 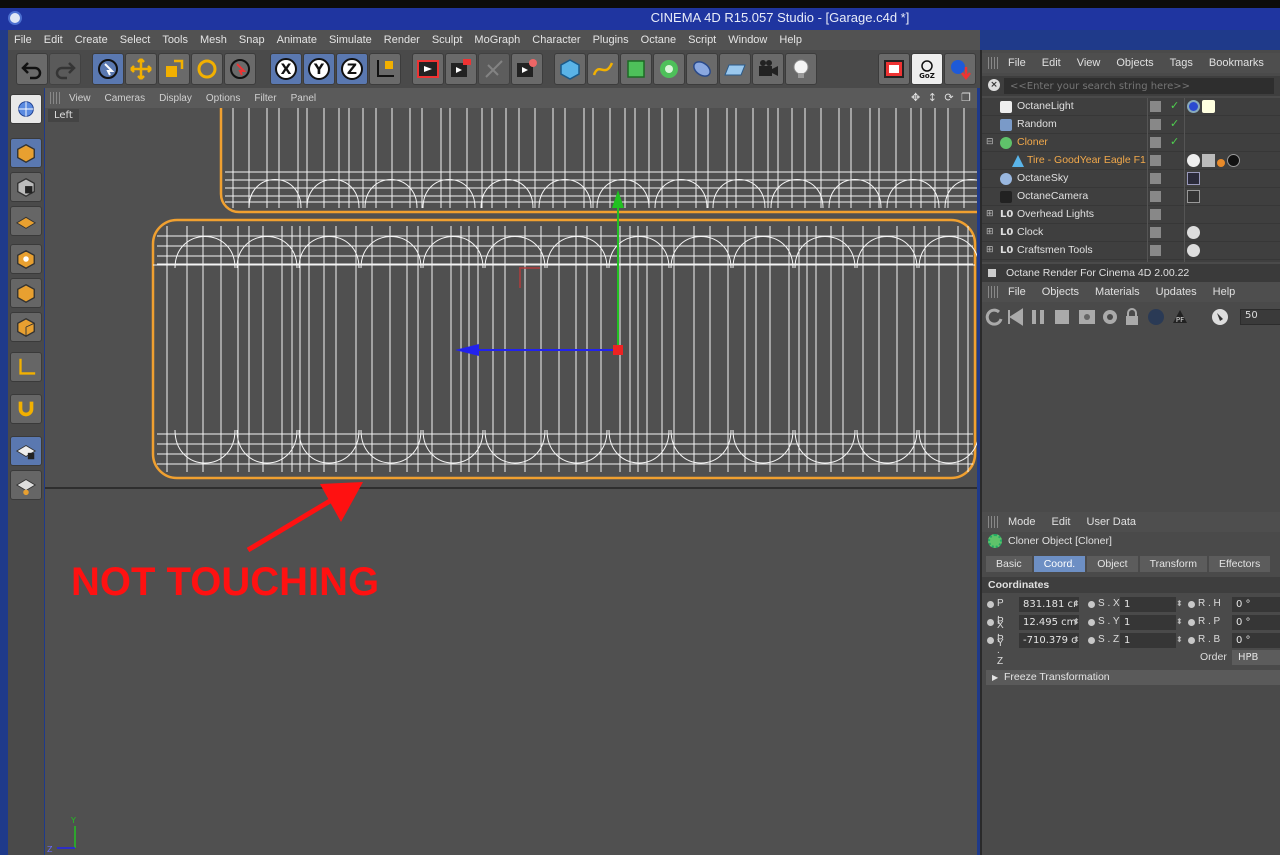 What do you see at coordinates (223, 98) in the screenshot?
I see `viewport-menu-options: Options` at bounding box center [223, 98].